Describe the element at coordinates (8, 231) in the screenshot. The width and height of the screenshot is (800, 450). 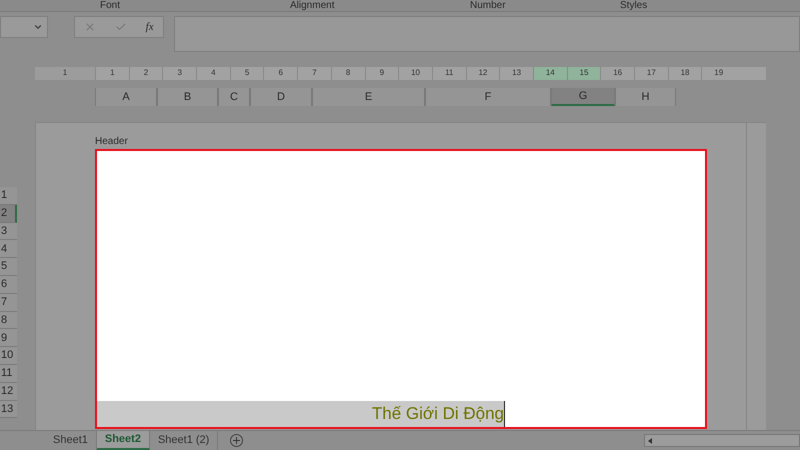
I see `row-header: 3` at that location.